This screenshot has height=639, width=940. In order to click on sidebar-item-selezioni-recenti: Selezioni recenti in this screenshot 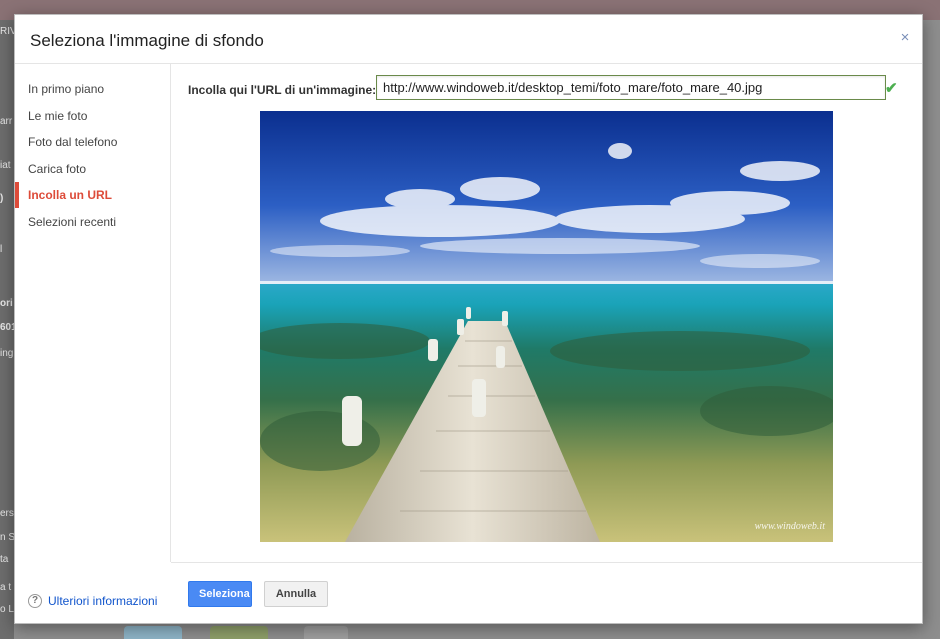, I will do `click(92, 222)`.